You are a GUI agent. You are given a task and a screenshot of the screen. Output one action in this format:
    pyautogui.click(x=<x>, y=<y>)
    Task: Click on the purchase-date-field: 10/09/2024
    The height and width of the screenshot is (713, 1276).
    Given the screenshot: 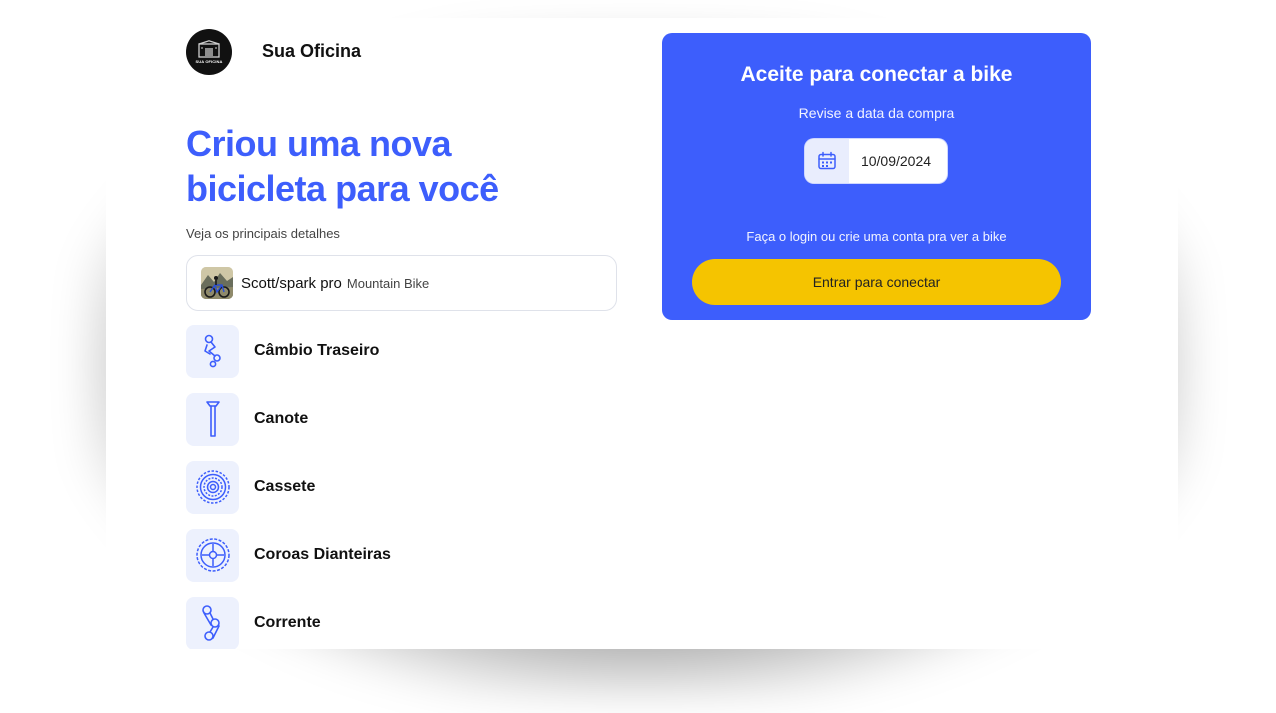 What is the action you would take?
    pyautogui.click(x=876, y=161)
    